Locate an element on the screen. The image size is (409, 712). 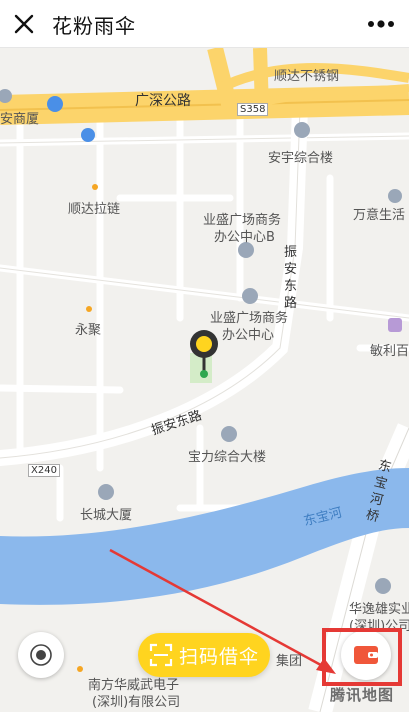
road-zhenan-vertical-label: 振安东路 is located at coordinates (291, 278).